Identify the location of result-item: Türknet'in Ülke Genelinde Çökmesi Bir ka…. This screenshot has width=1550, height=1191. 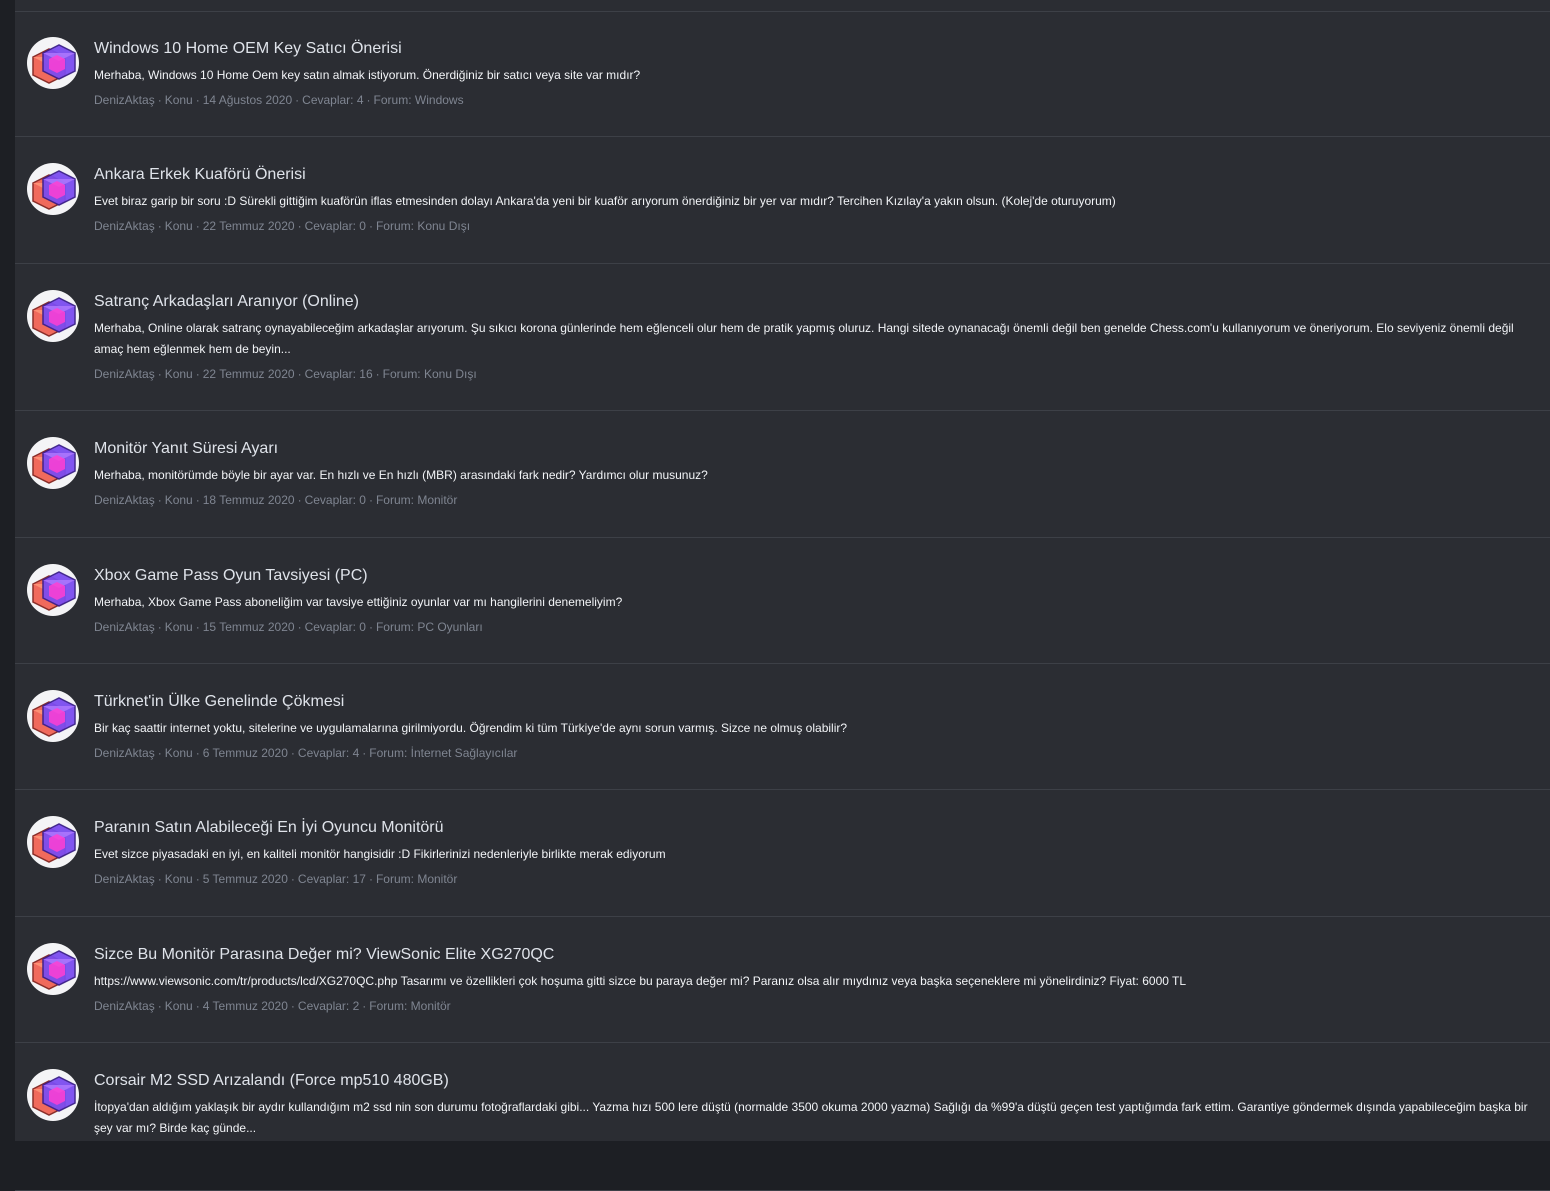
(782, 727).